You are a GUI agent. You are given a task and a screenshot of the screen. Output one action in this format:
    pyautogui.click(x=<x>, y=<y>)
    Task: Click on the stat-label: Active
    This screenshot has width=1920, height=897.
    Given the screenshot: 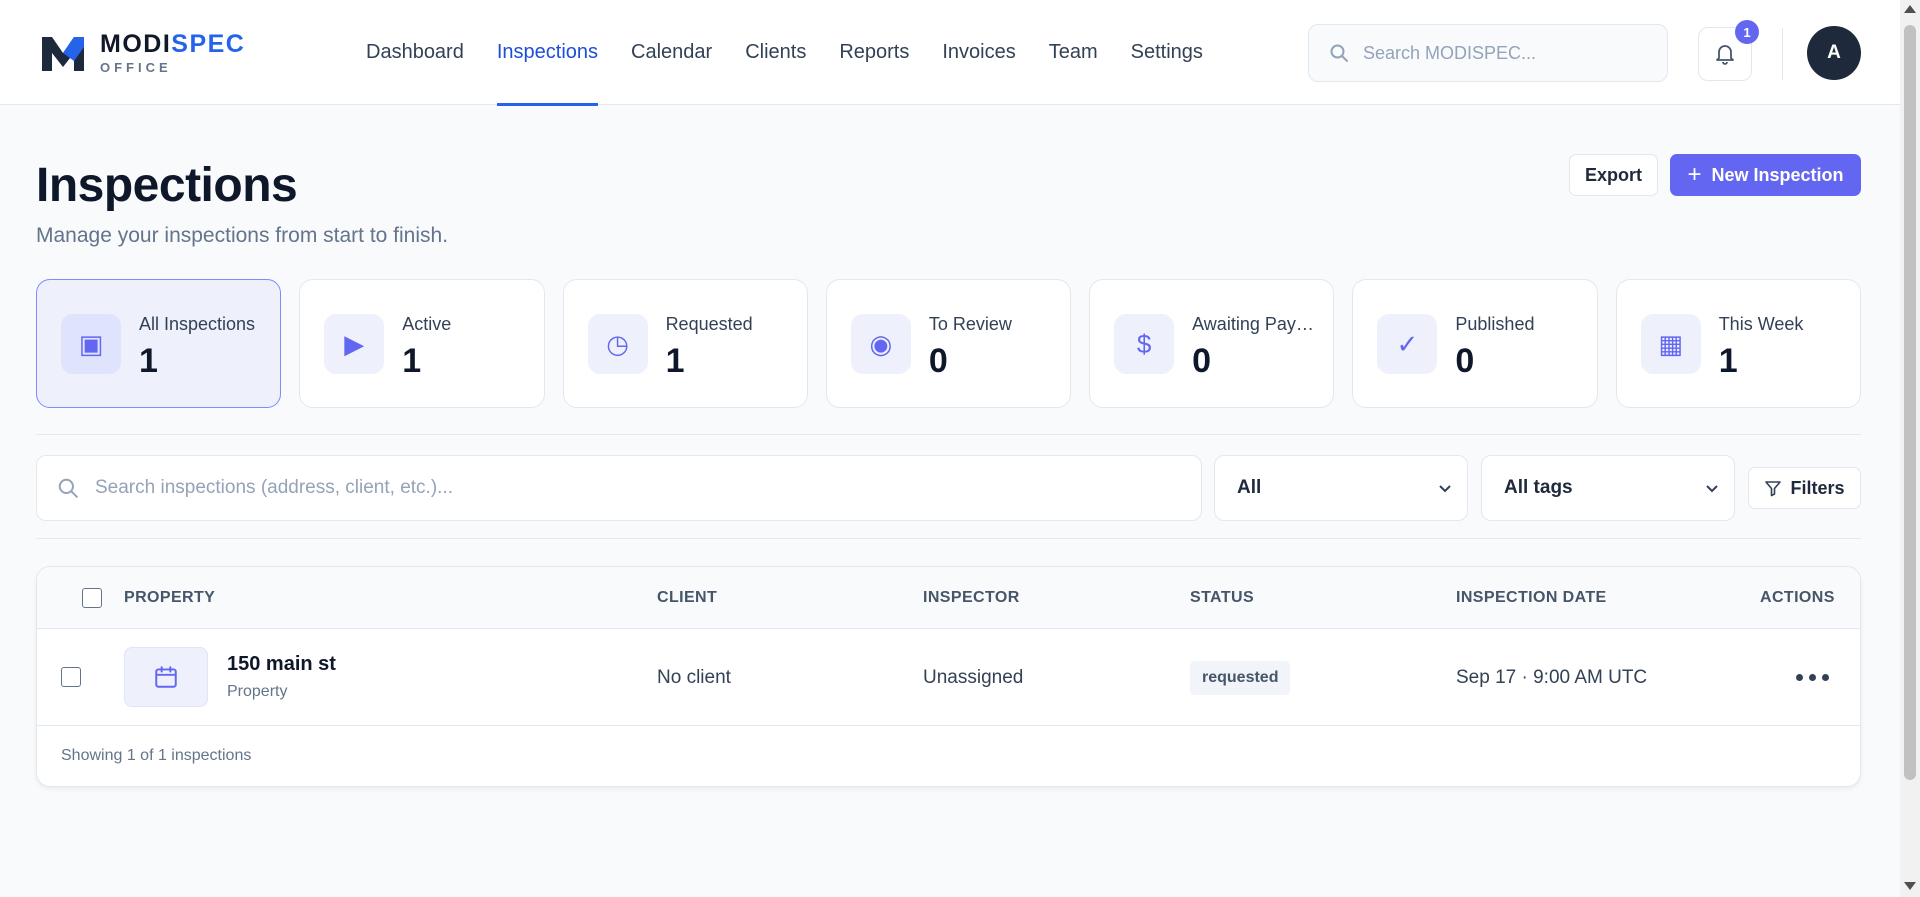 What is the action you would take?
    pyautogui.click(x=427, y=324)
    